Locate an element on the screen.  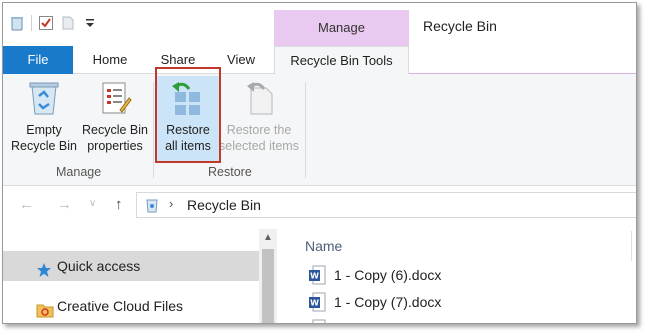
nav-item-label: Quick access is located at coordinates (99, 266).